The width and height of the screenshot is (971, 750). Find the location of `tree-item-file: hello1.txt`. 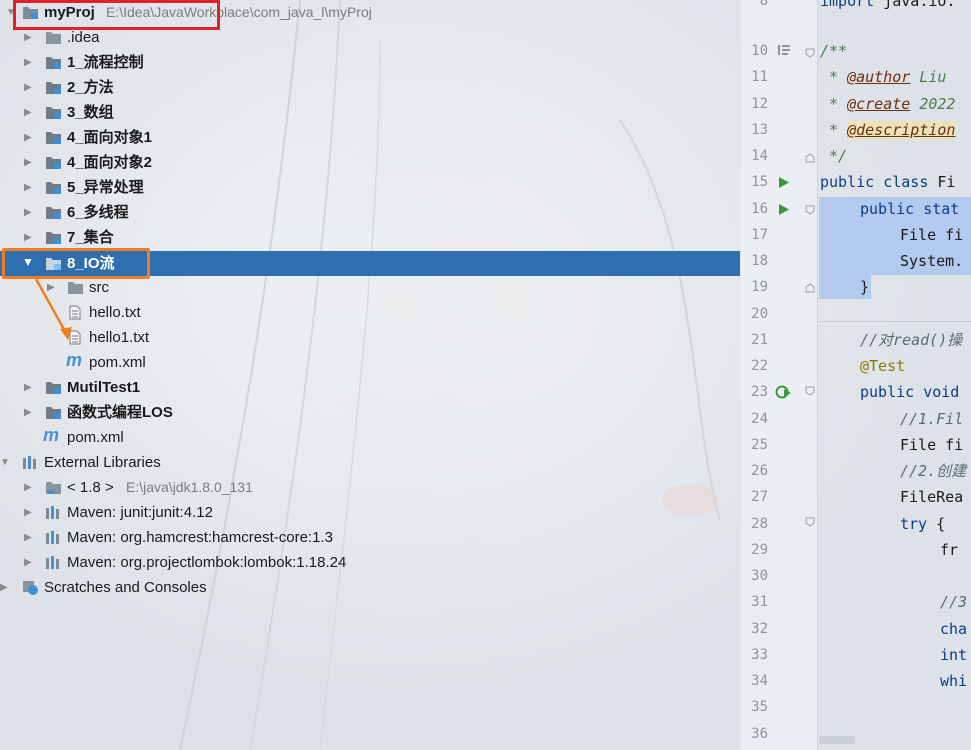

tree-item-file: hello1.txt is located at coordinates (370, 337).